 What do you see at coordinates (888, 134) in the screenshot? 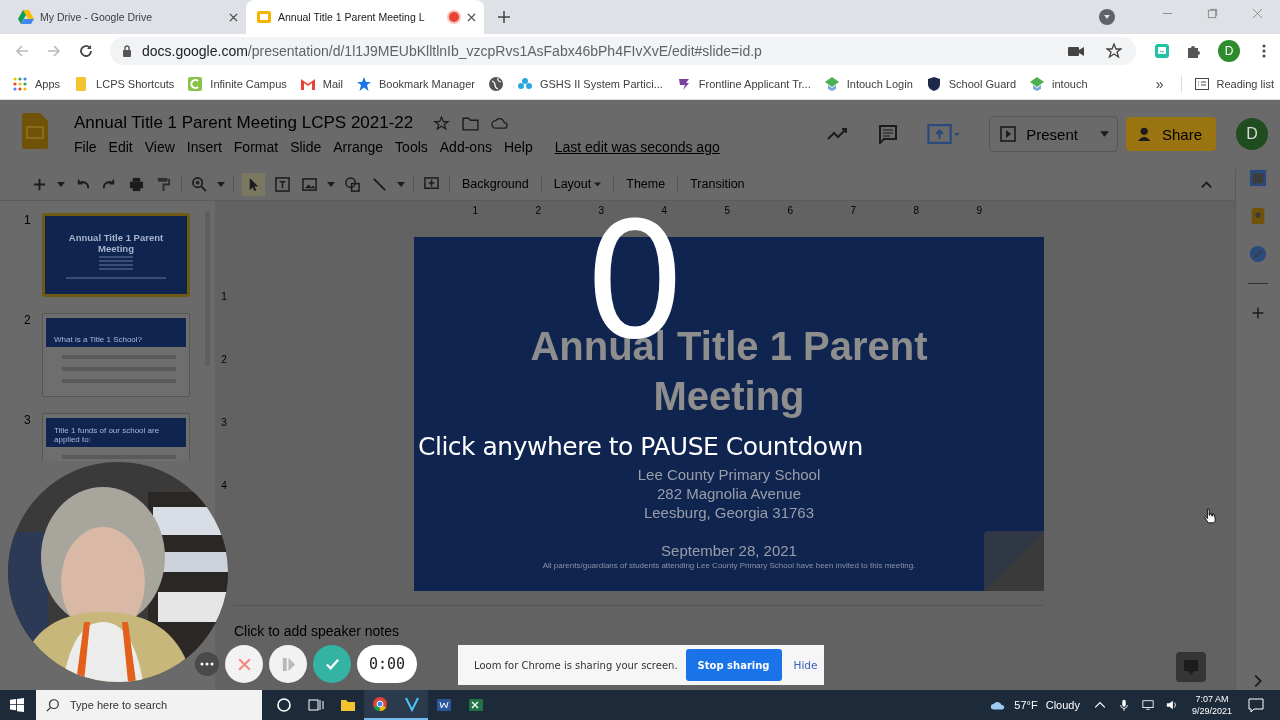
I see `comment-icon` at bounding box center [888, 134].